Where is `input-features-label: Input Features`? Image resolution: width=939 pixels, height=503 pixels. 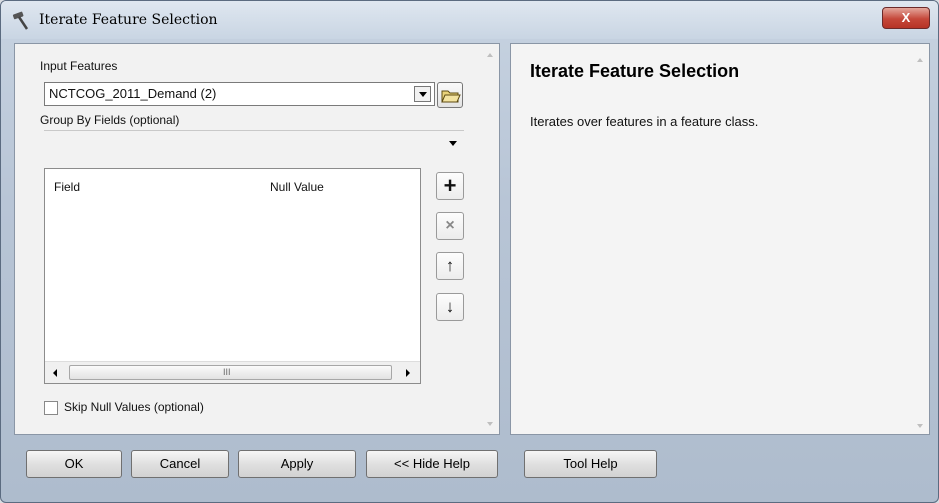 input-features-label: Input Features is located at coordinates (79, 66).